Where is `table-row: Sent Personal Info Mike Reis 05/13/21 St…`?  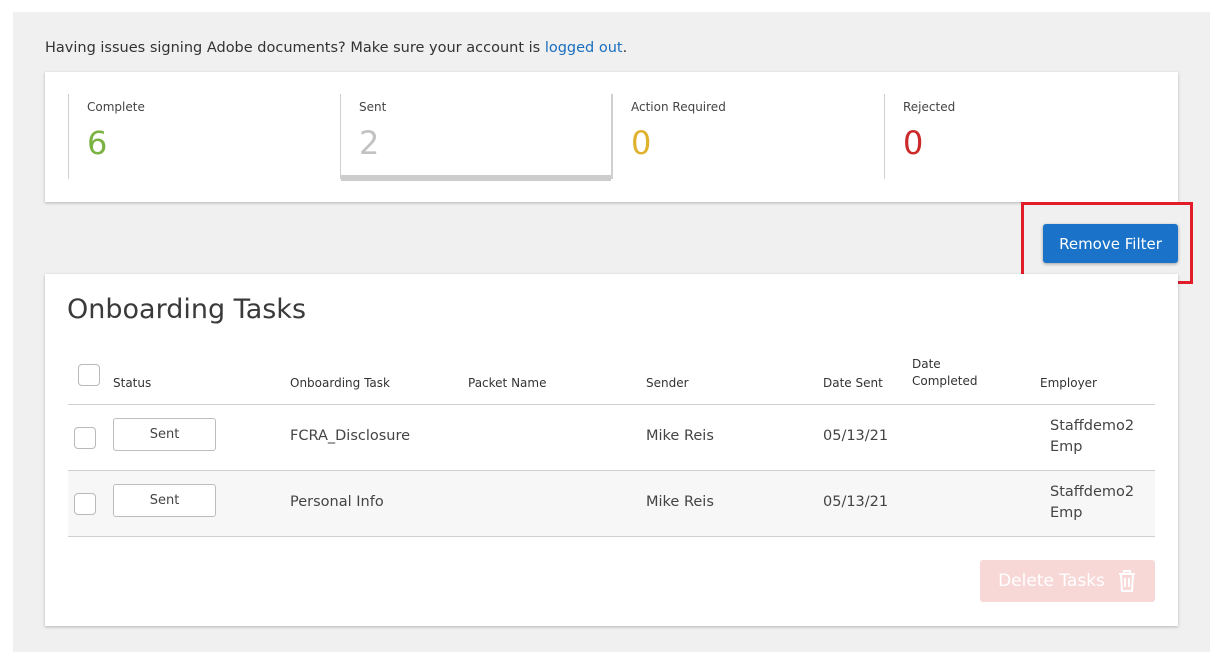 table-row: Sent Personal Info Mike Reis 05/13/21 St… is located at coordinates (611, 504).